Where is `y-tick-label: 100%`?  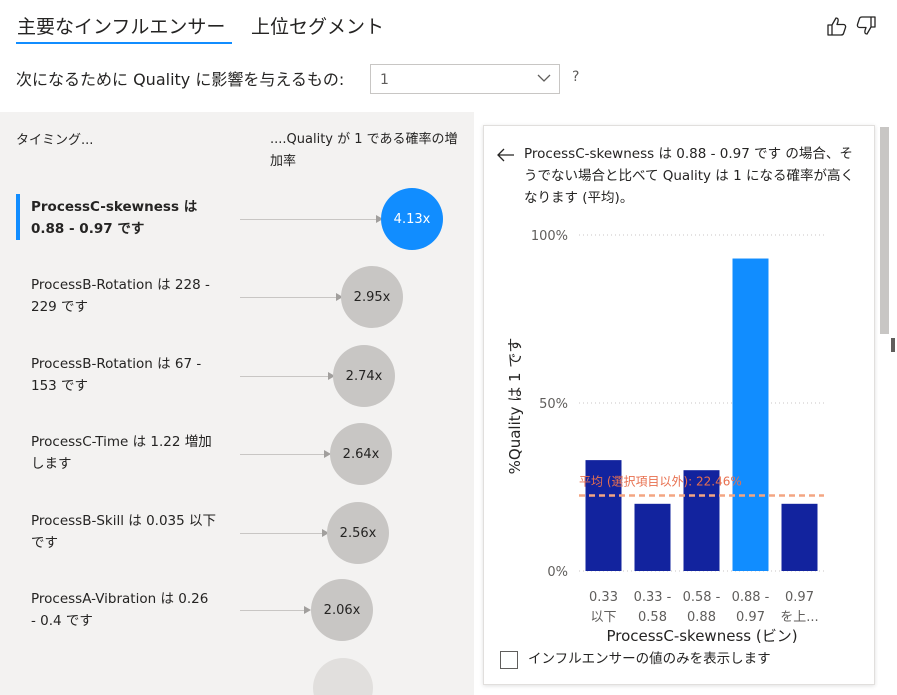 y-tick-label: 100% is located at coordinates (549, 236).